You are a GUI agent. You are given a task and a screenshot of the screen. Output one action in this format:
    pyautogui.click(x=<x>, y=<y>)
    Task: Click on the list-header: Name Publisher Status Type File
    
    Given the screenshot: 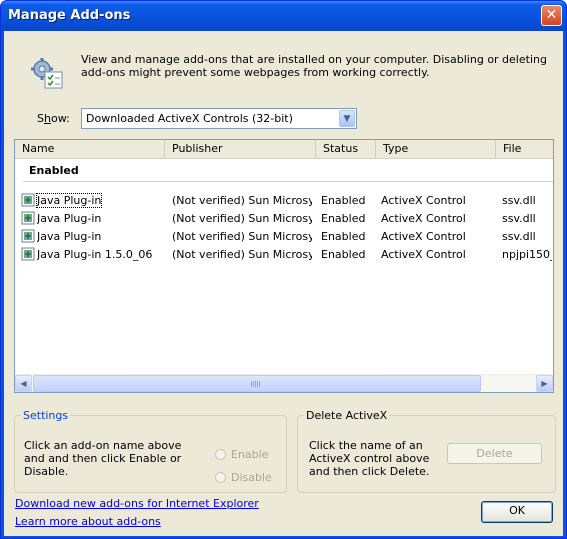 What is the action you would take?
    pyautogui.click(x=284, y=149)
    